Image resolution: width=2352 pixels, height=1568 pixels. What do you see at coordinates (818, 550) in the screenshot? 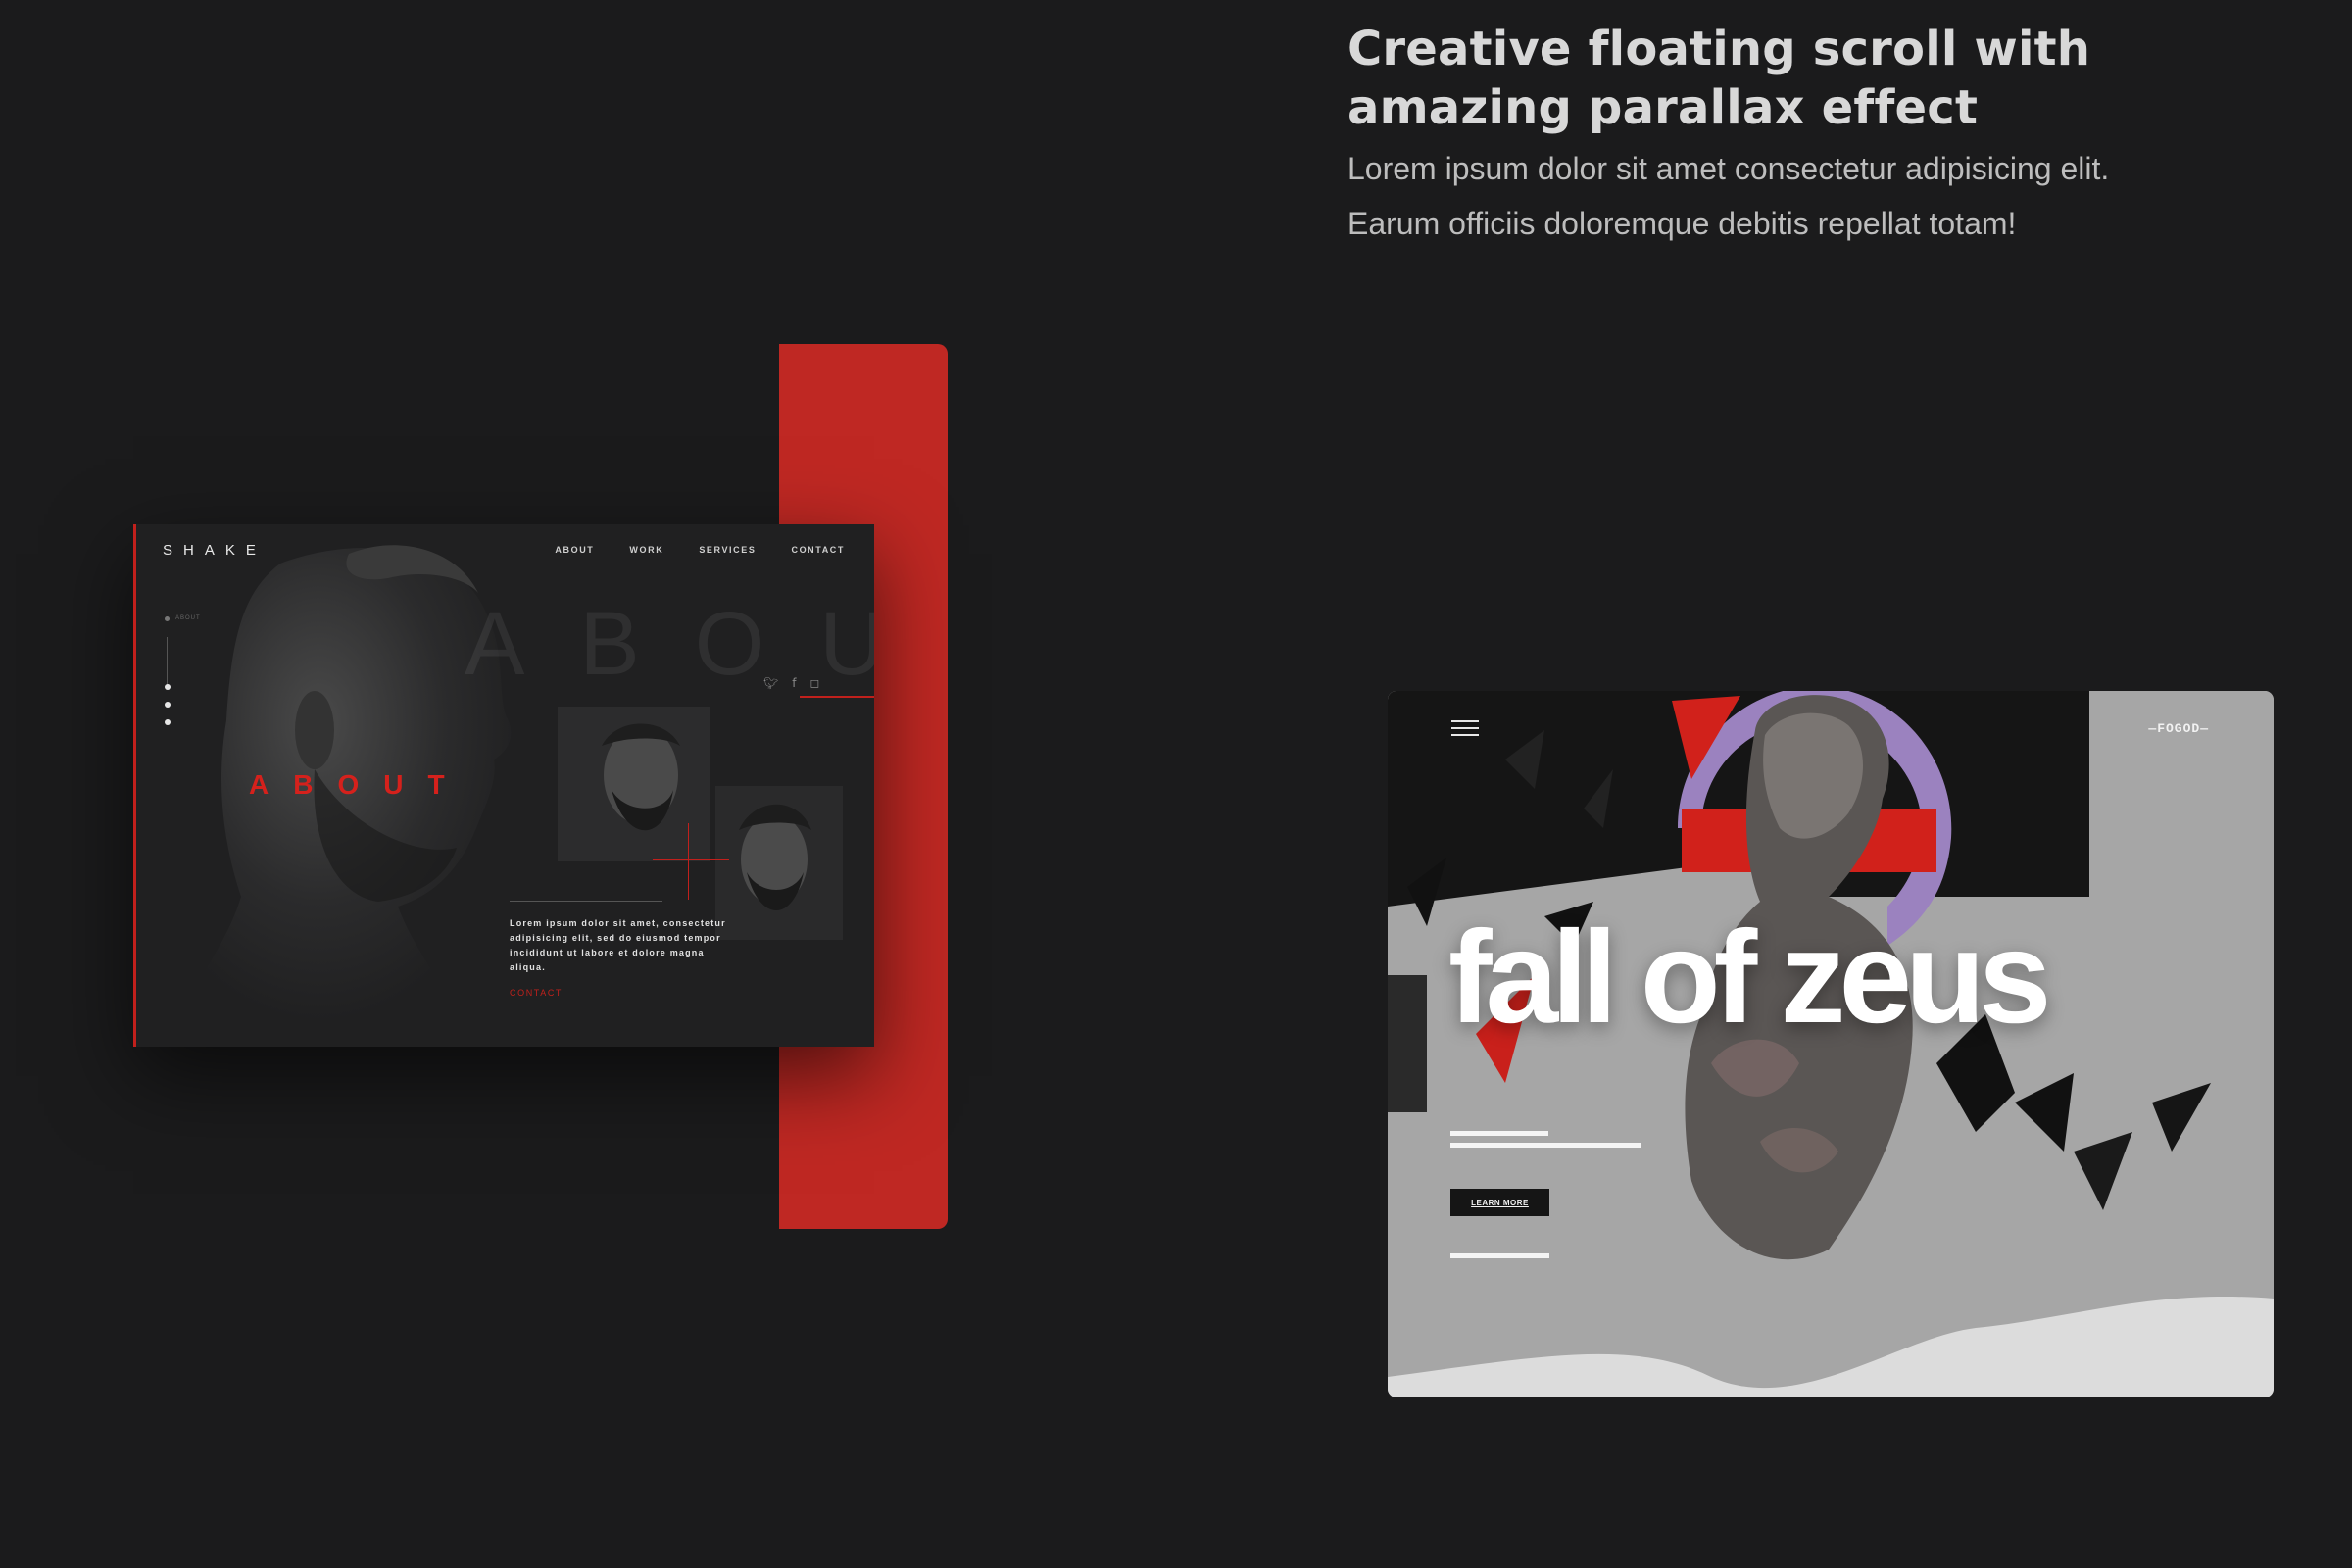
I see `nav-item-contact: CONTACT` at bounding box center [818, 550].